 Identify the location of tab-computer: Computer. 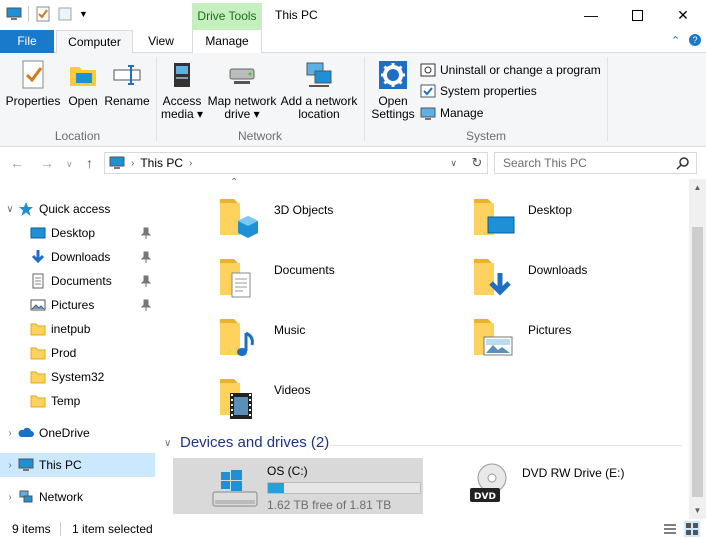
(94, 42).